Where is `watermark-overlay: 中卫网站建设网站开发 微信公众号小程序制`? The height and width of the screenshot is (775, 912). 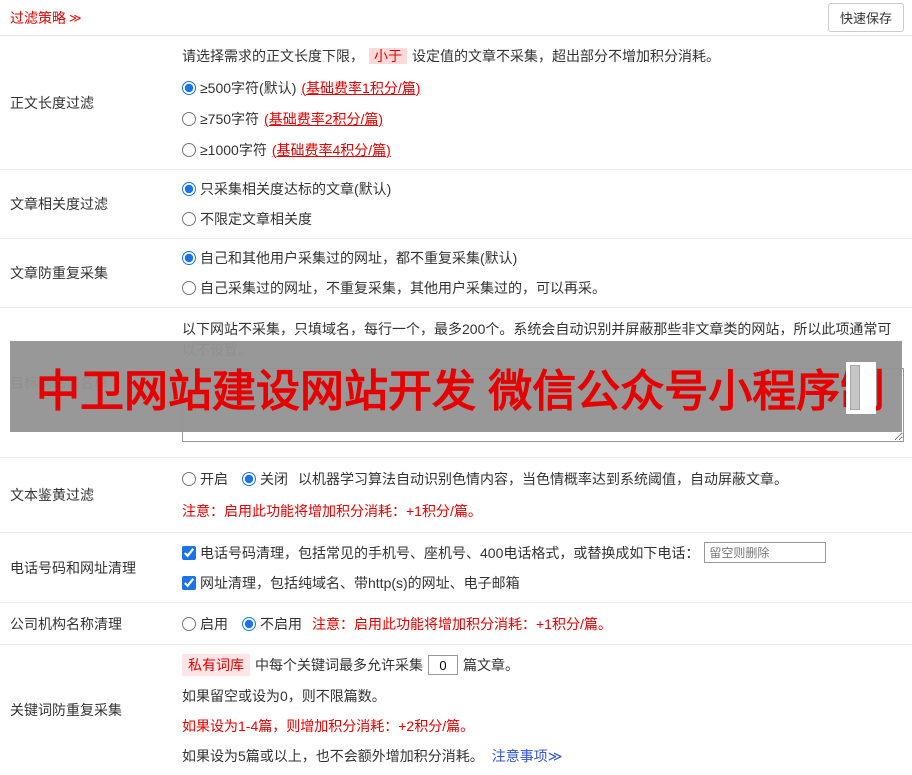
watermark-overlay: 中卫网站建设网站开发 微信公众号小程序制 is located at coordinates (456, 386).